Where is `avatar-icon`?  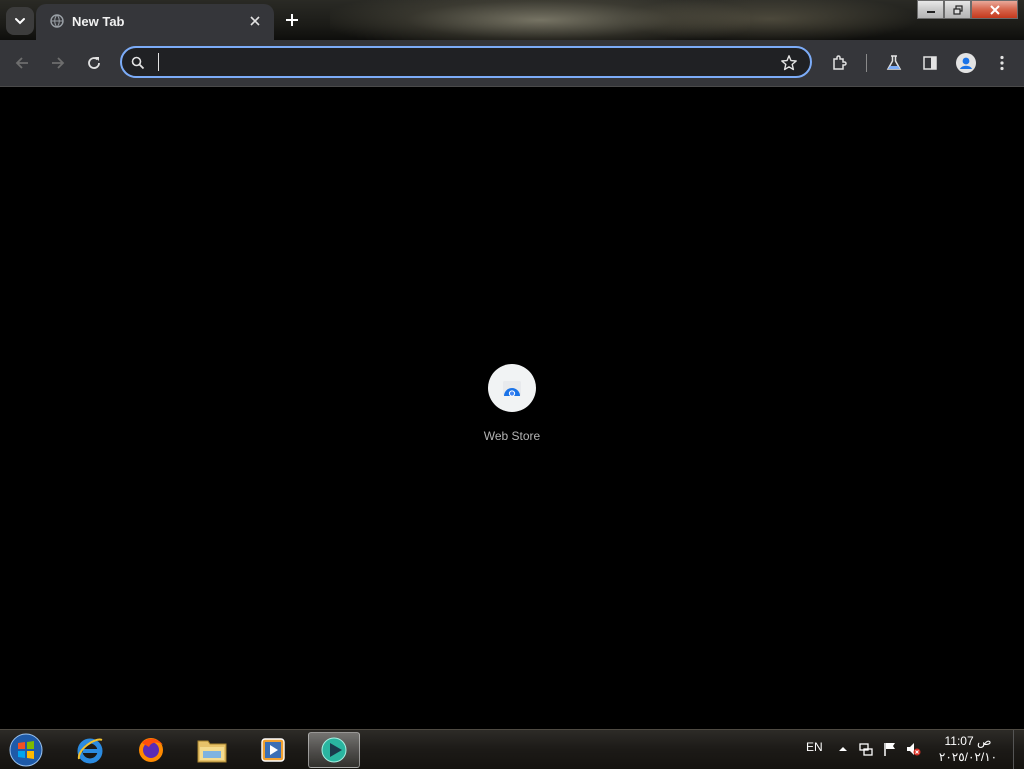 avatar-icon is located at coordinates (966, 63).